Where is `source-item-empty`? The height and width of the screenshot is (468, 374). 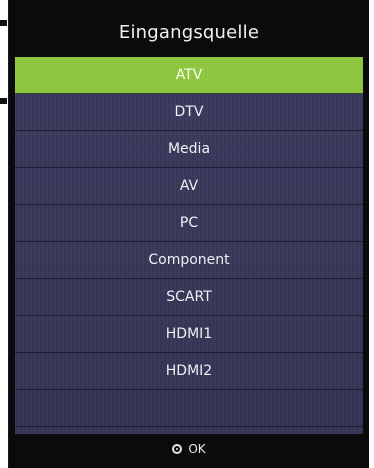 source-item-empty is located at coordinates (189, 408).